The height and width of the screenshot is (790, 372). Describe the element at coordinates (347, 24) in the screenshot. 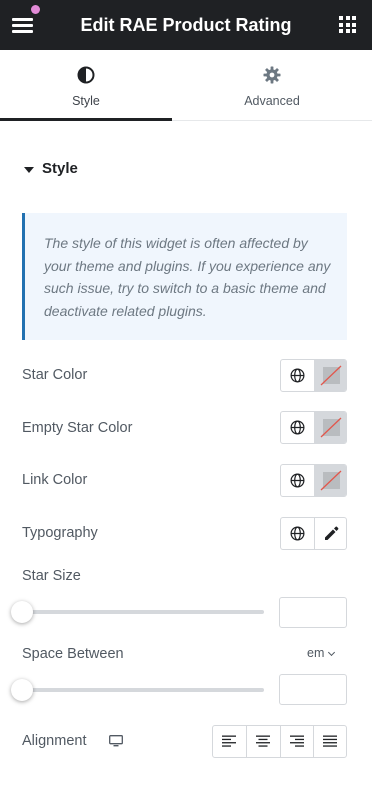

I see `grid-apps-icon` at that location.